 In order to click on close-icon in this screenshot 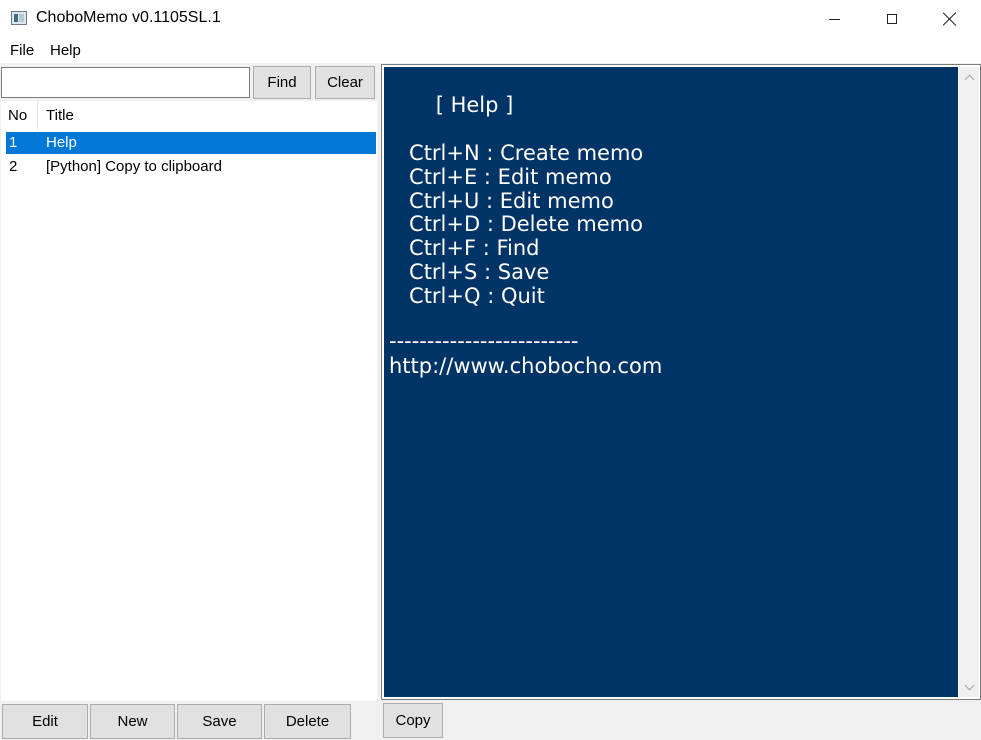, I will do `click(950, 19)`.